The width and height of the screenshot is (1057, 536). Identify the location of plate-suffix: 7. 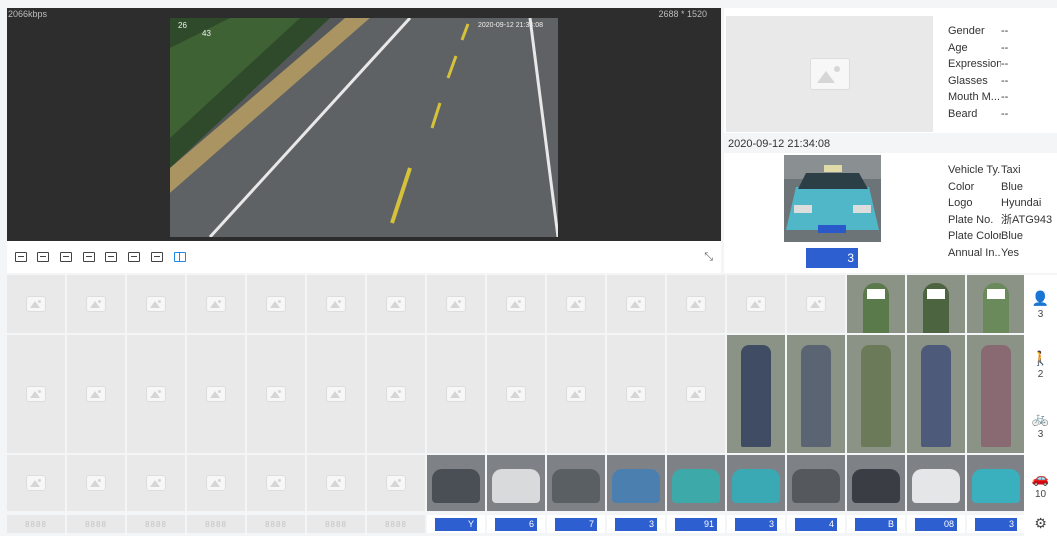
(576, 524).